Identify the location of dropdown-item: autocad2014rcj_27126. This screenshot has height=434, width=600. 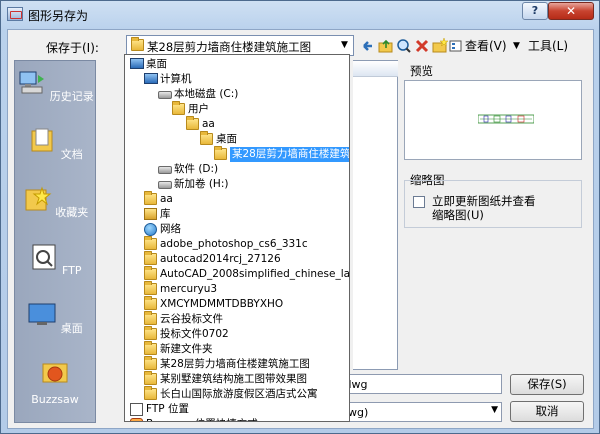
(237, 259).